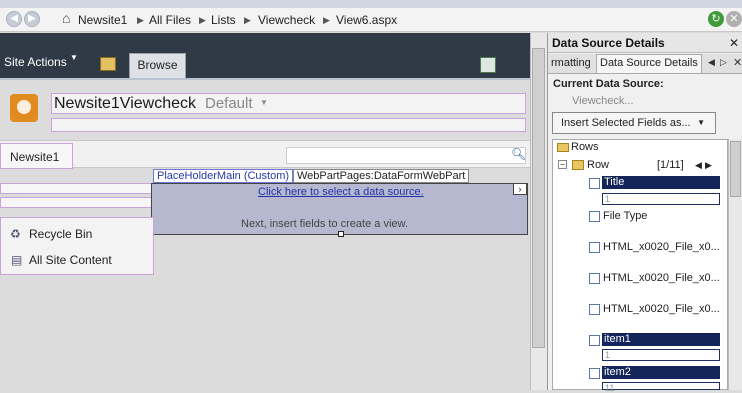 The height and width of the screenshot is (393, 742). I want to click on back-icon: ◀, so click(14, 19).